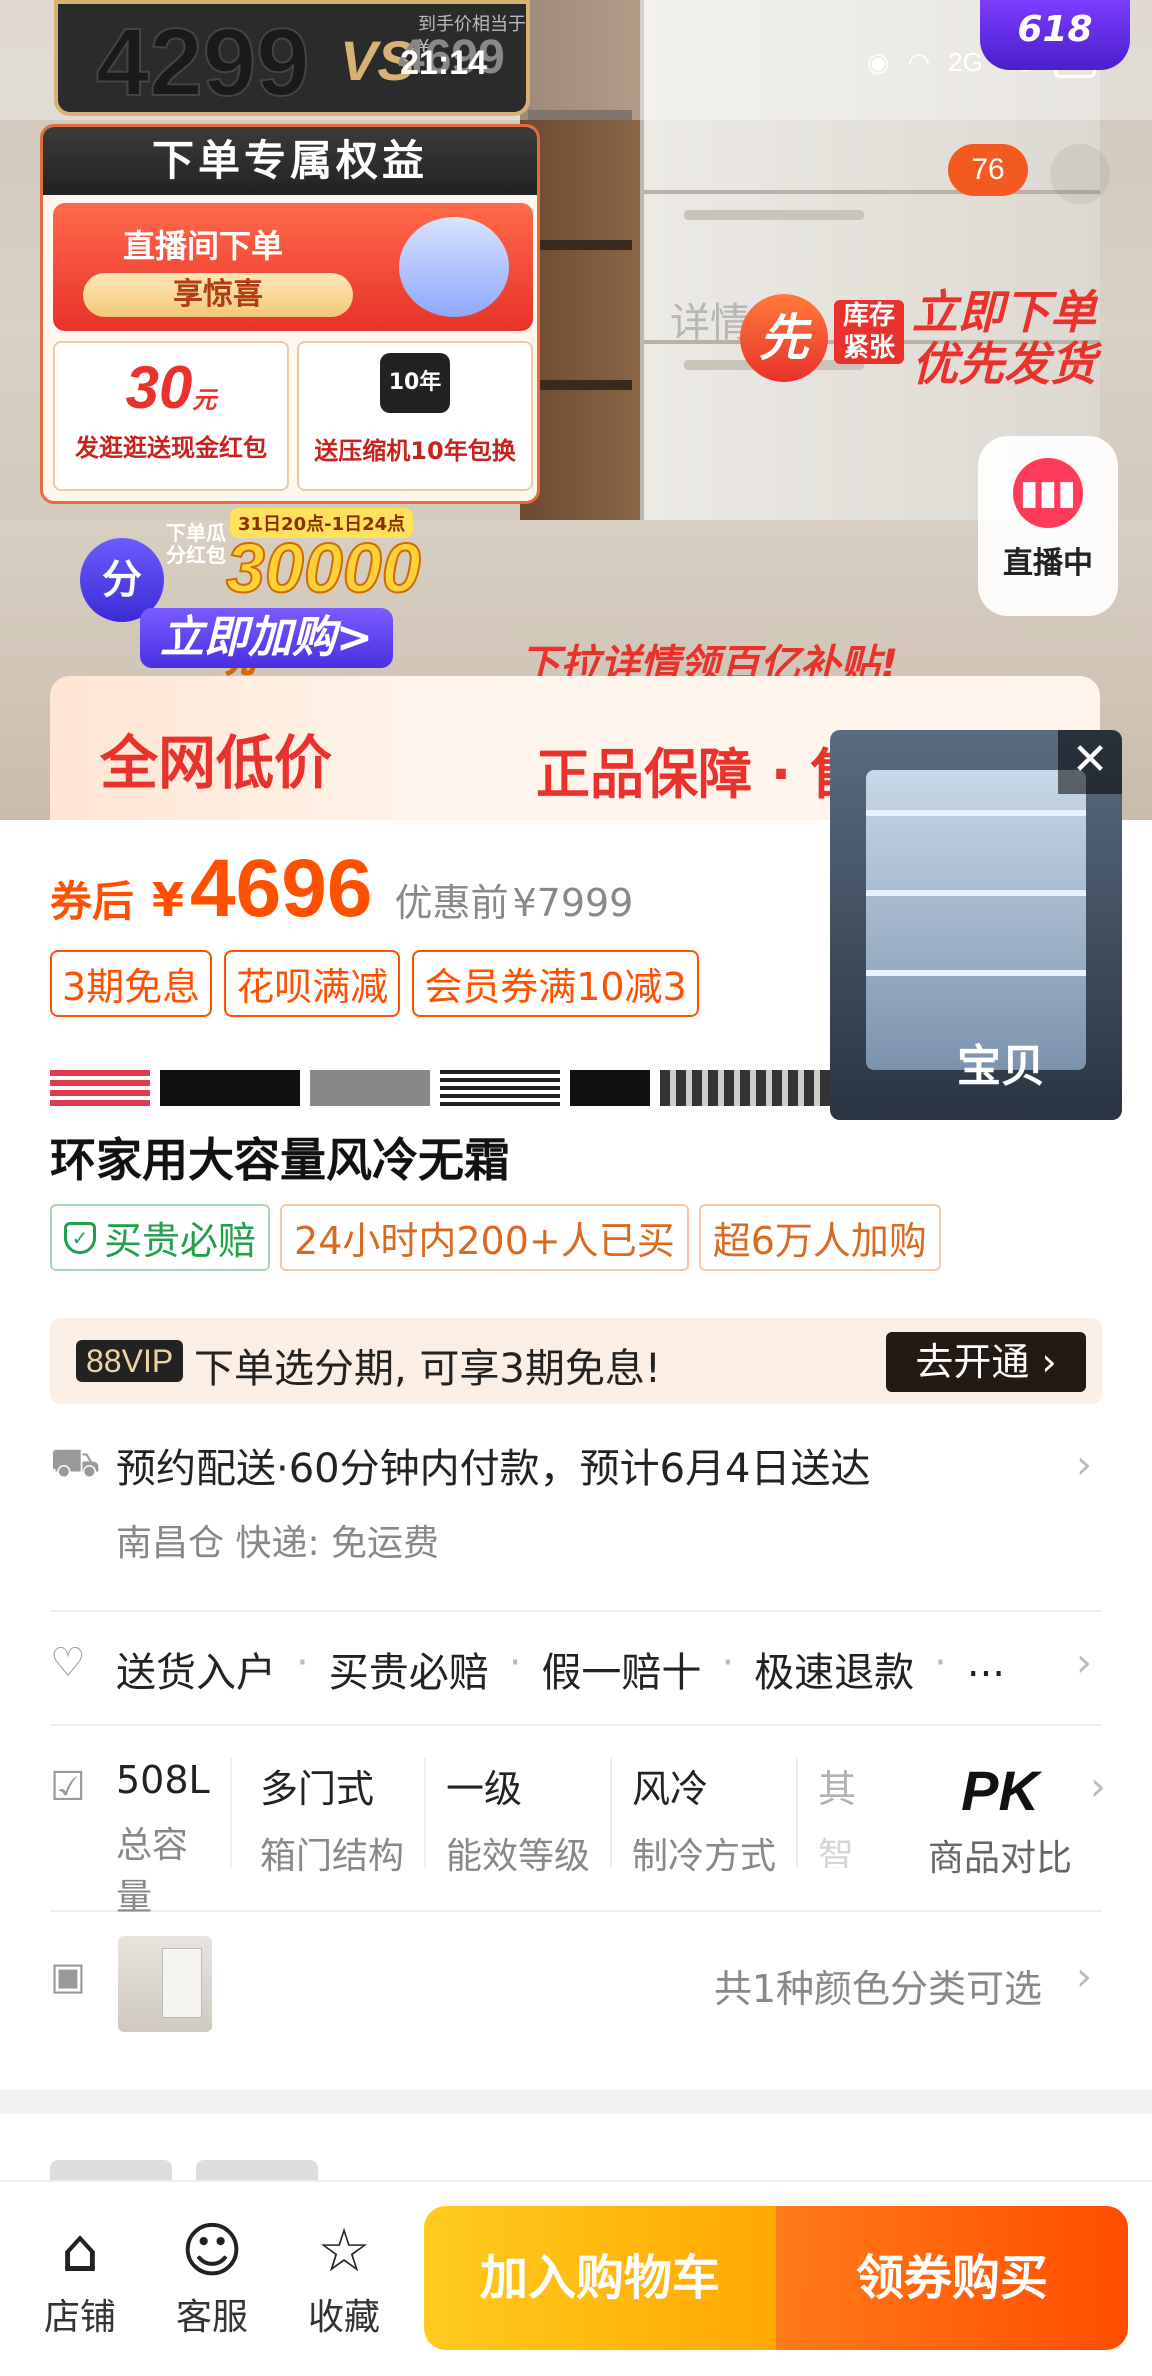  Describe the element at coordinates (218, 295) in the screenshot. I see `surprise-button: 享惊喜` at that location.